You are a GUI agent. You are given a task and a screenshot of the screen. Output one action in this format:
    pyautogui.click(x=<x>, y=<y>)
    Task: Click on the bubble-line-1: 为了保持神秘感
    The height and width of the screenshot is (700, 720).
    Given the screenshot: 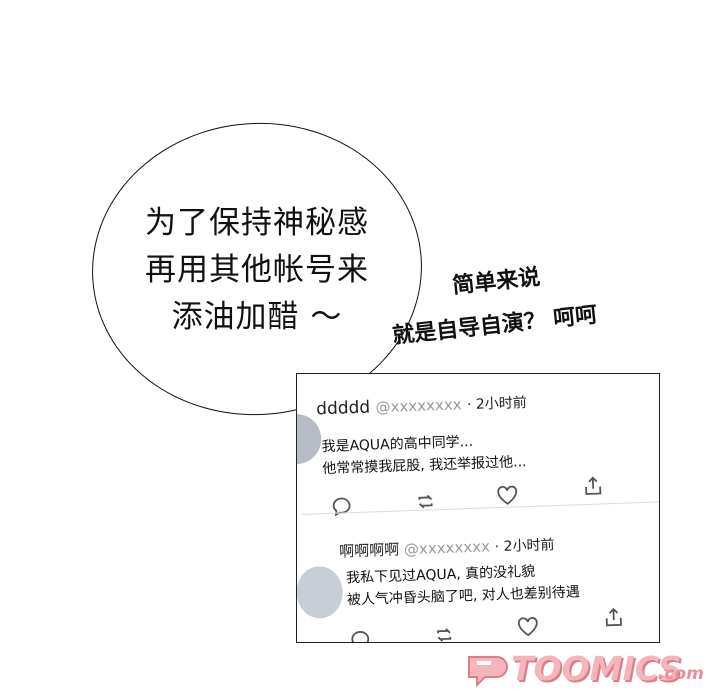 What is the action you would take?
    pyautogui.click(x=257, y=223)
    